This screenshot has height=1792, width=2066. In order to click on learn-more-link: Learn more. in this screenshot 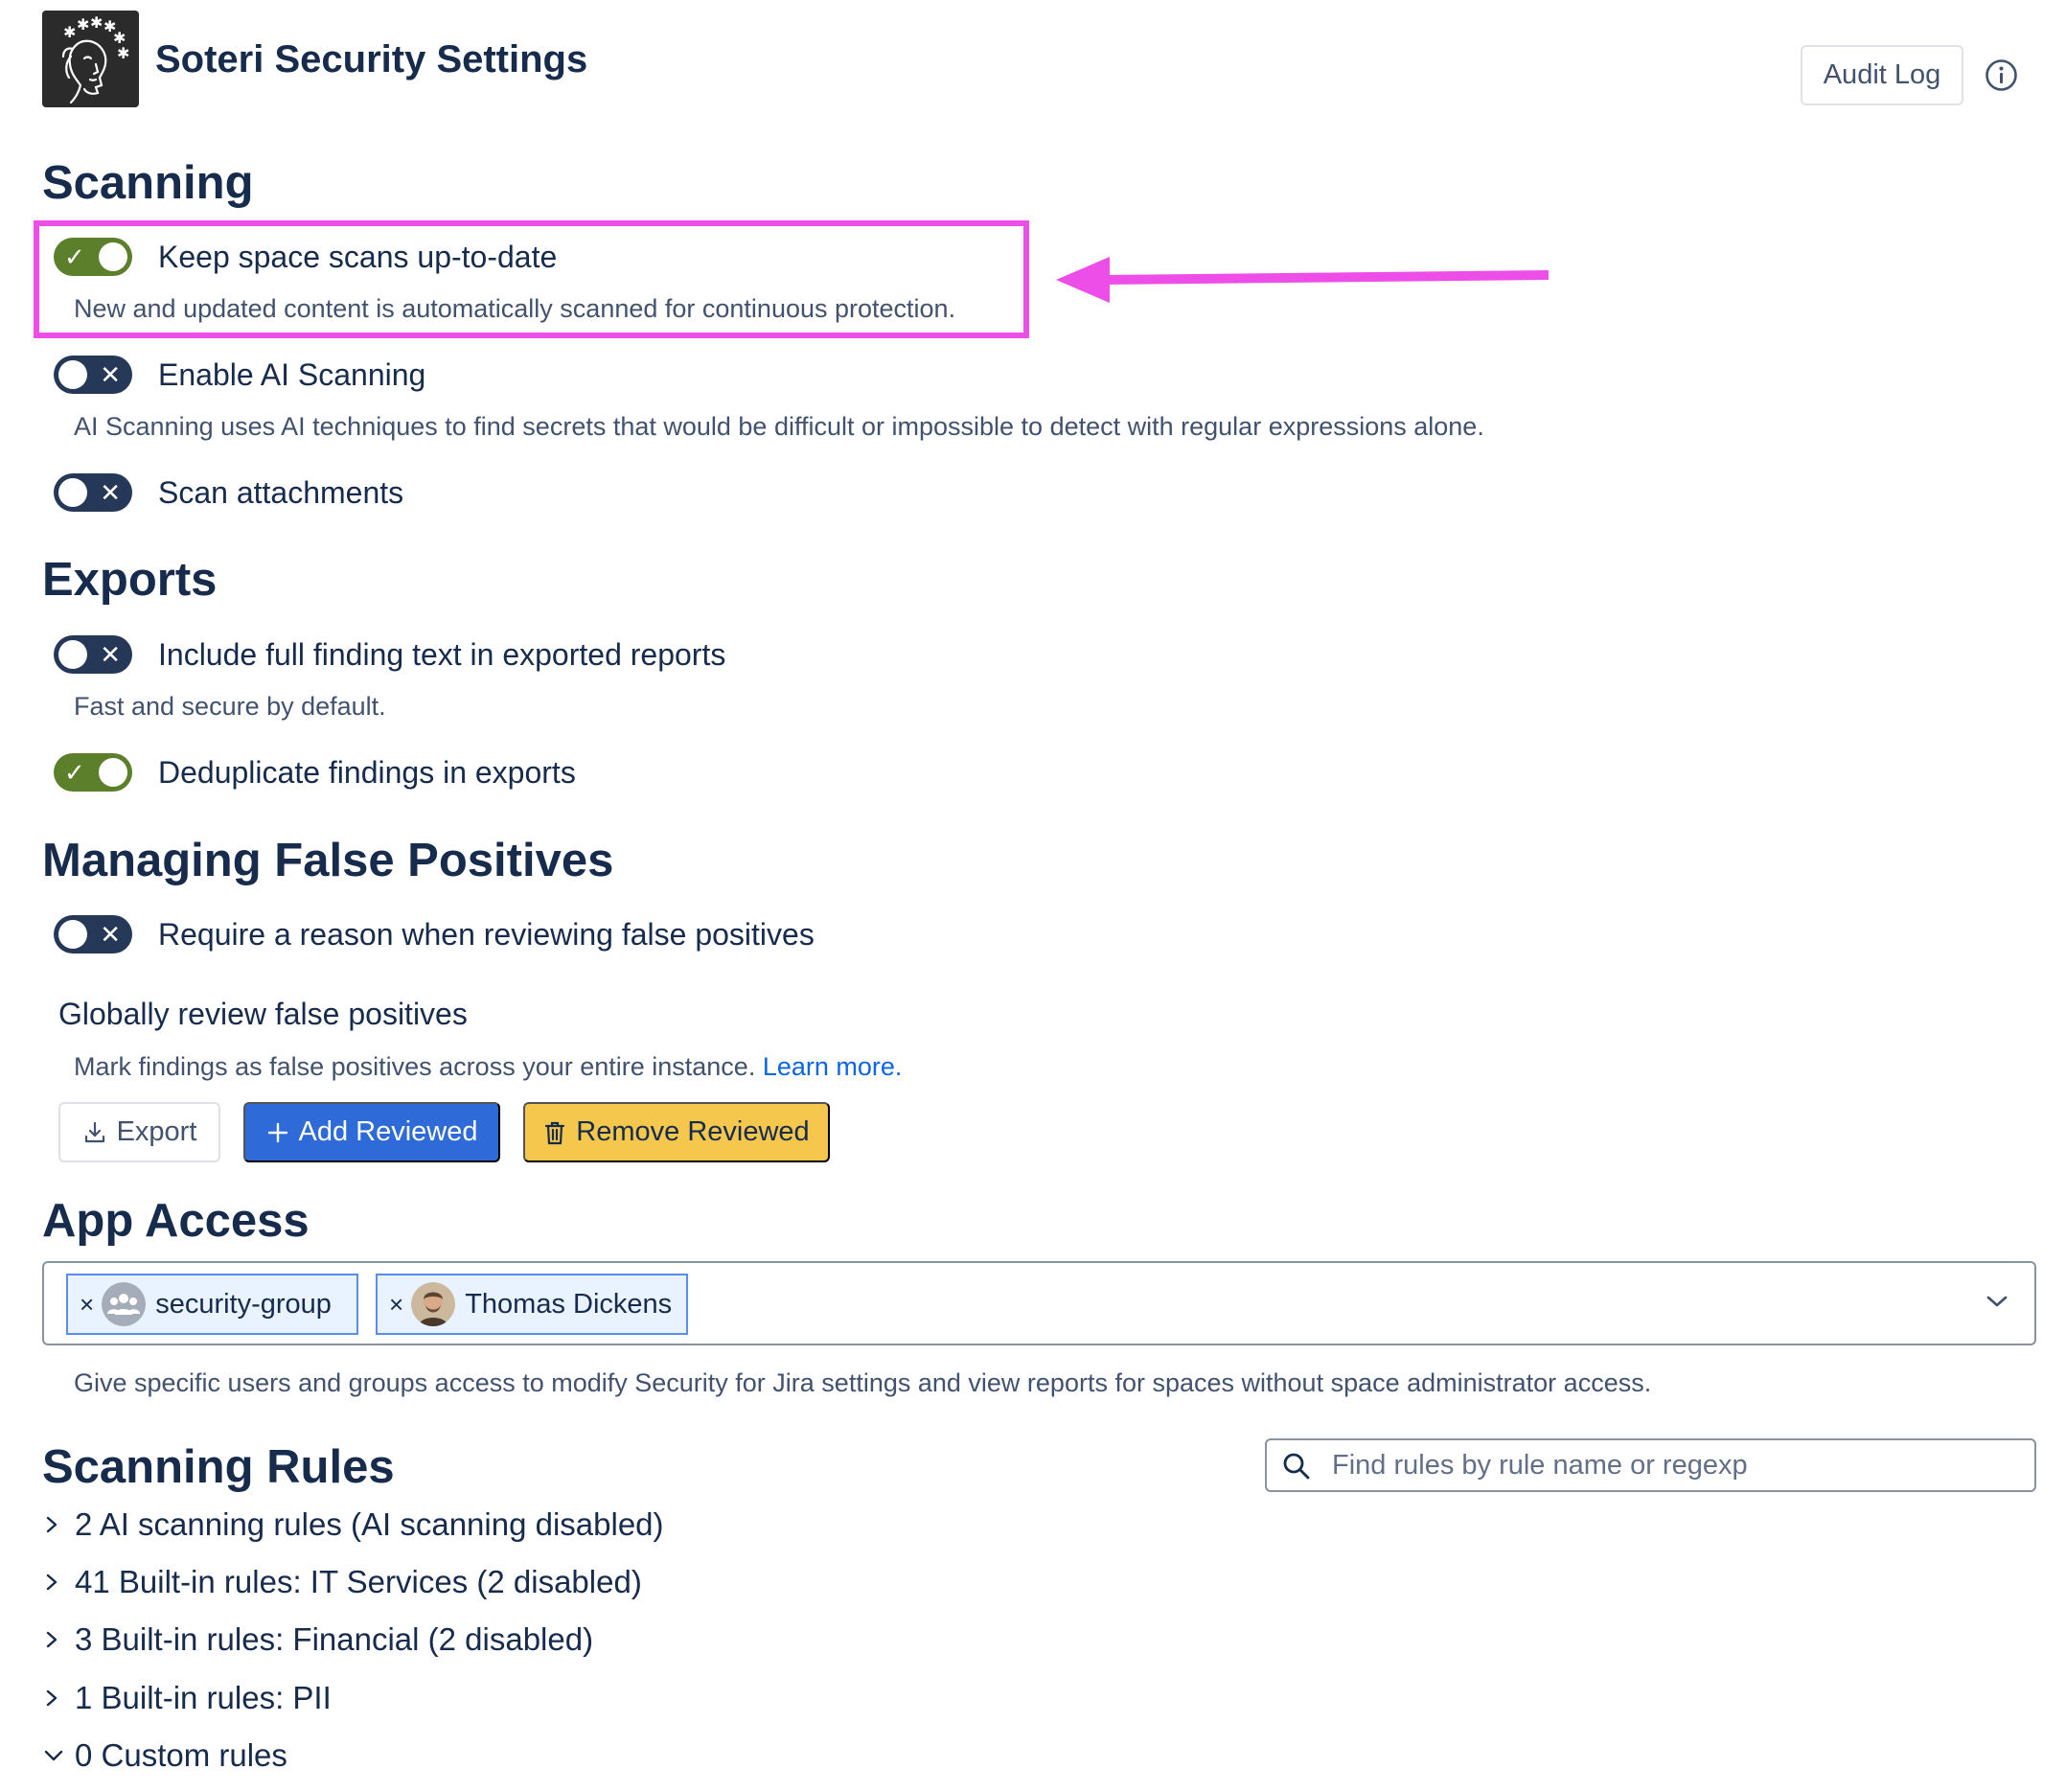, I will do `click(833, 1066)`.